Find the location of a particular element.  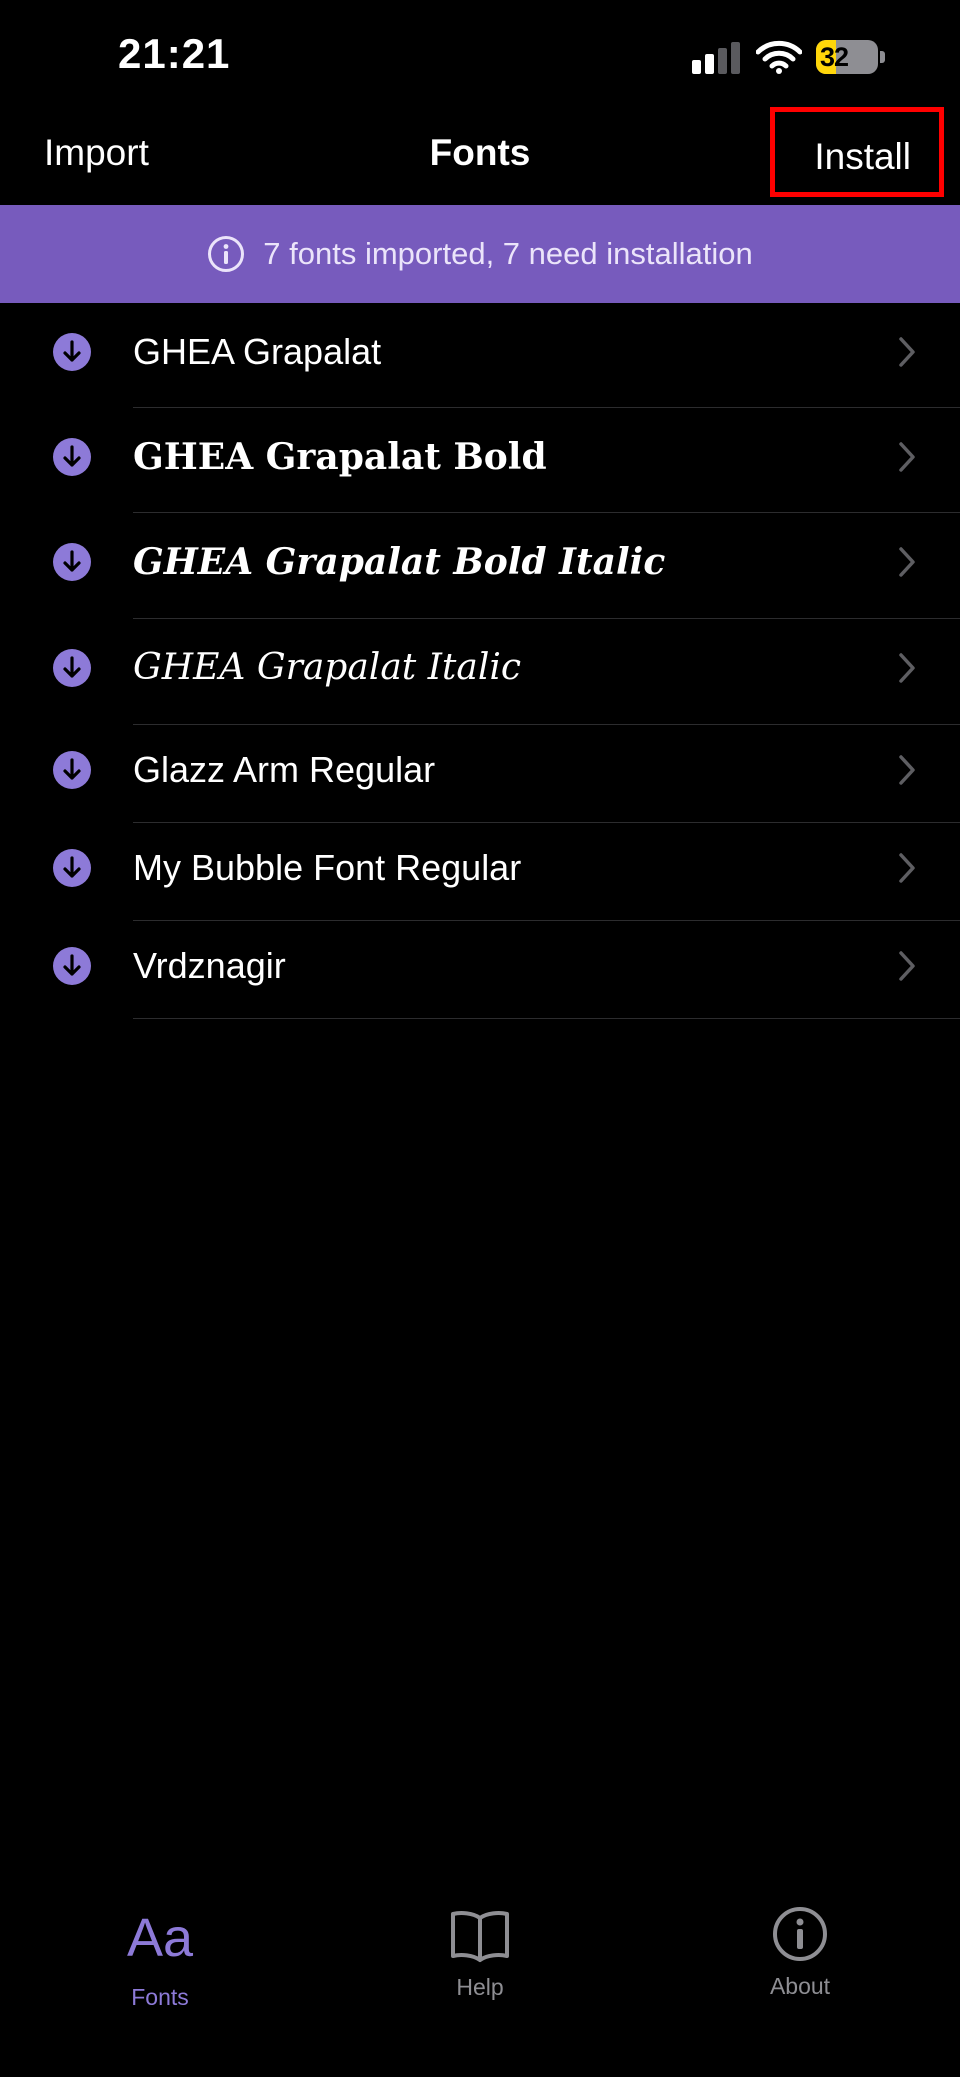

tab-bar: Aa Fonts Help About is located at coordinates (480, 1978).